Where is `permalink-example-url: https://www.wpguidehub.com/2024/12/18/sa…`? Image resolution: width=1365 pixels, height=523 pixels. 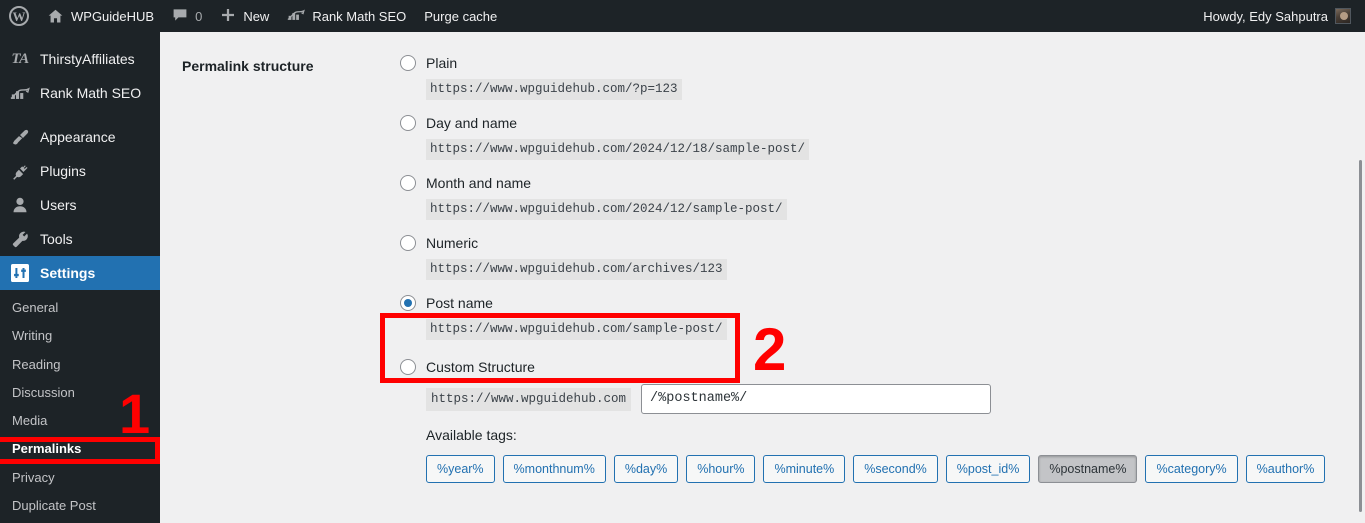
permalink-example-url: https://www.wpguidehub.com/2024/12/18/sa… is located at coordinates (618, 149).